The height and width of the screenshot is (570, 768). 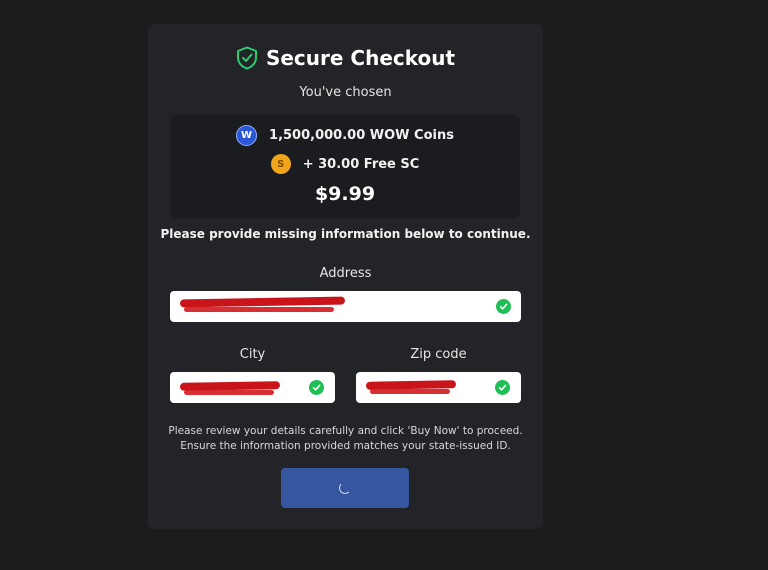 I want to click on city-field, so click(x=252, y=387).